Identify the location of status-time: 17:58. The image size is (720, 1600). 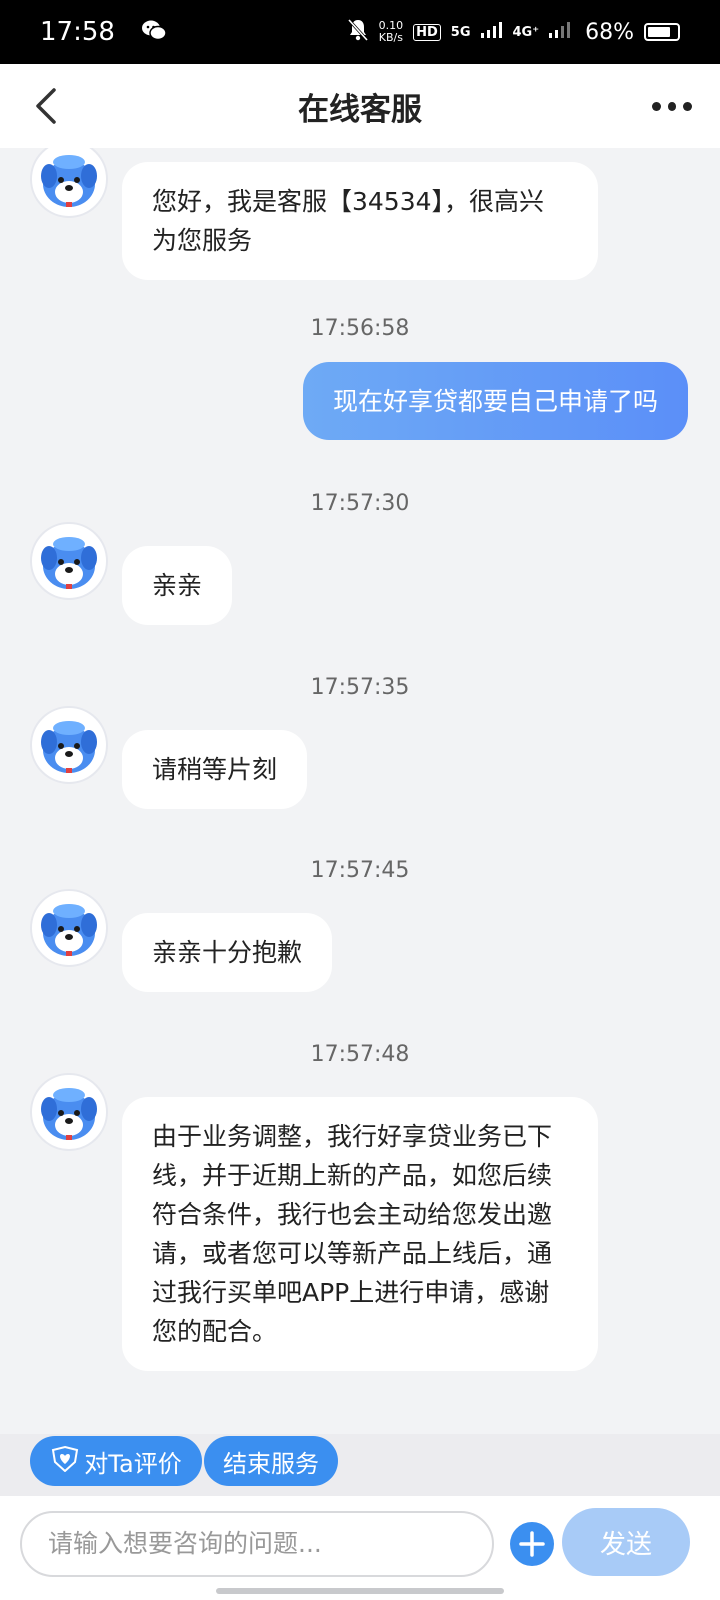
(77, 32).